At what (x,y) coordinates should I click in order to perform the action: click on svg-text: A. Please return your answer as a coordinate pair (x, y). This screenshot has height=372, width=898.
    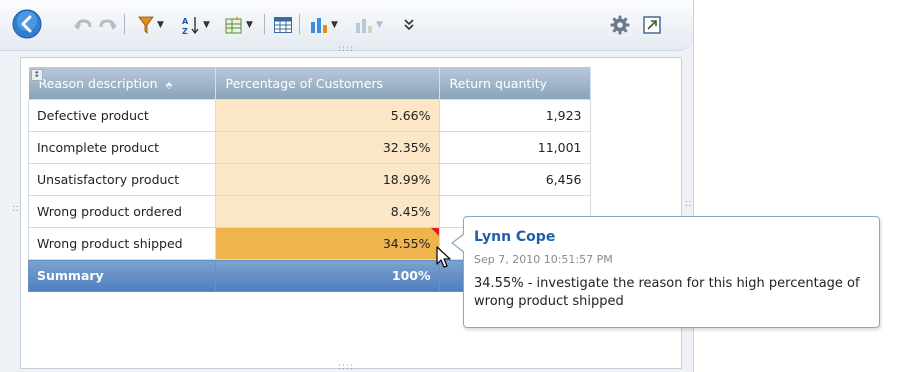
    Looking at the image, I should click on (185, 21).